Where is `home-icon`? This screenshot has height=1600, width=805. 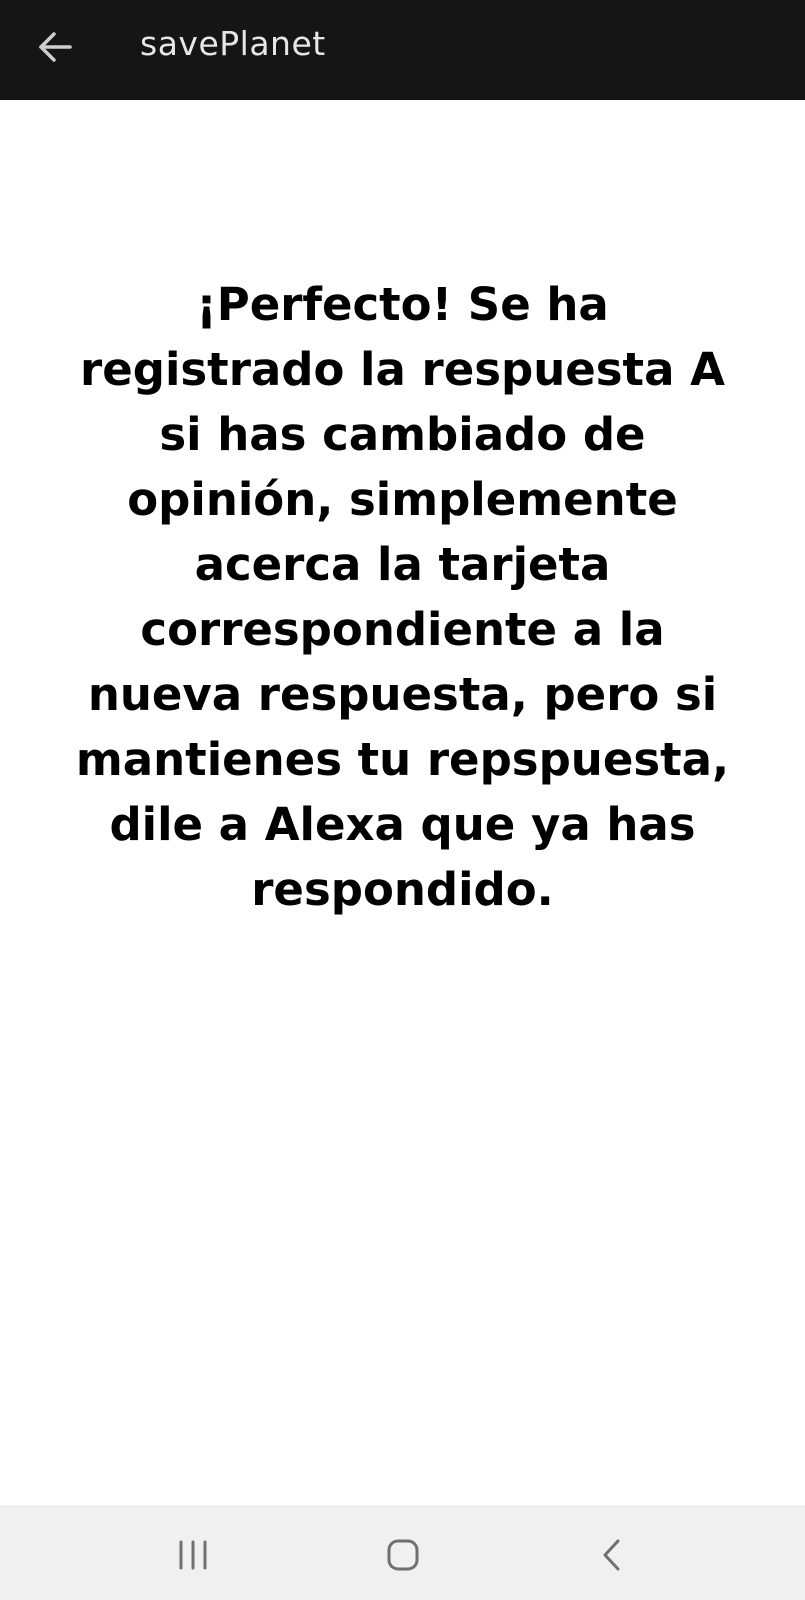 home-icon is located at coordinates (403, 1555).